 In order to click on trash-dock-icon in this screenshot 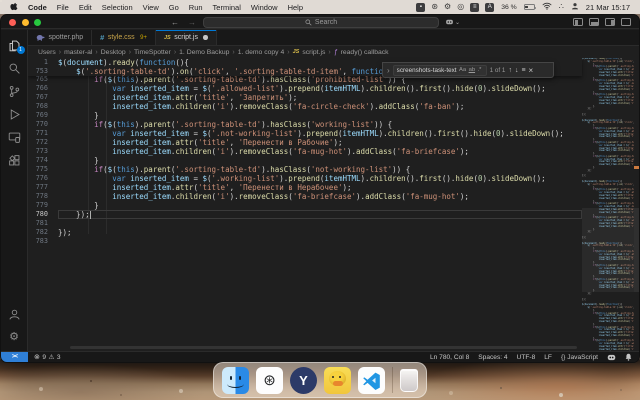, I will do `click(409, 380)`.